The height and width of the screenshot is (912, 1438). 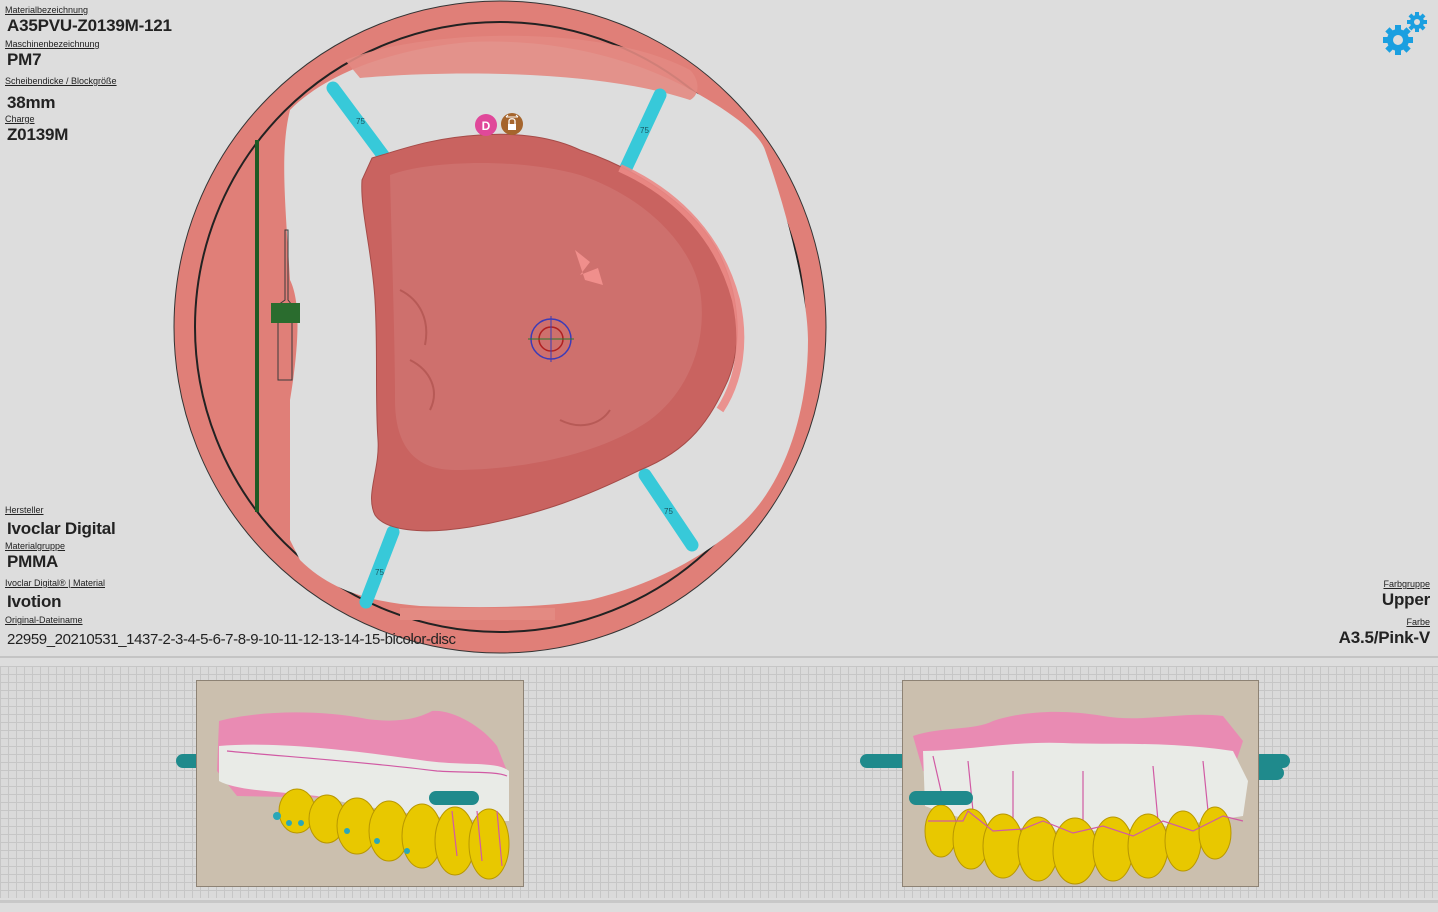 I want to click on info-materialbezeichnung: Materialbezeichnung A35PVU-Z0139M-121, so click(x=88, y=20).